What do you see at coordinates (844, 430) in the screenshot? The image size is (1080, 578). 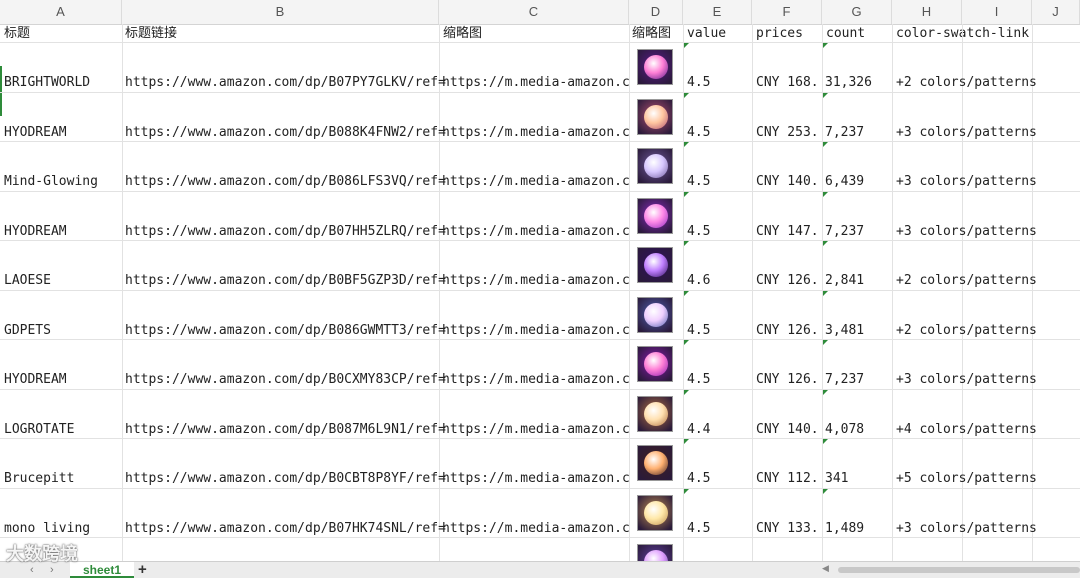 I see `cell-count: 4,078` at bounding box center [844, 430].